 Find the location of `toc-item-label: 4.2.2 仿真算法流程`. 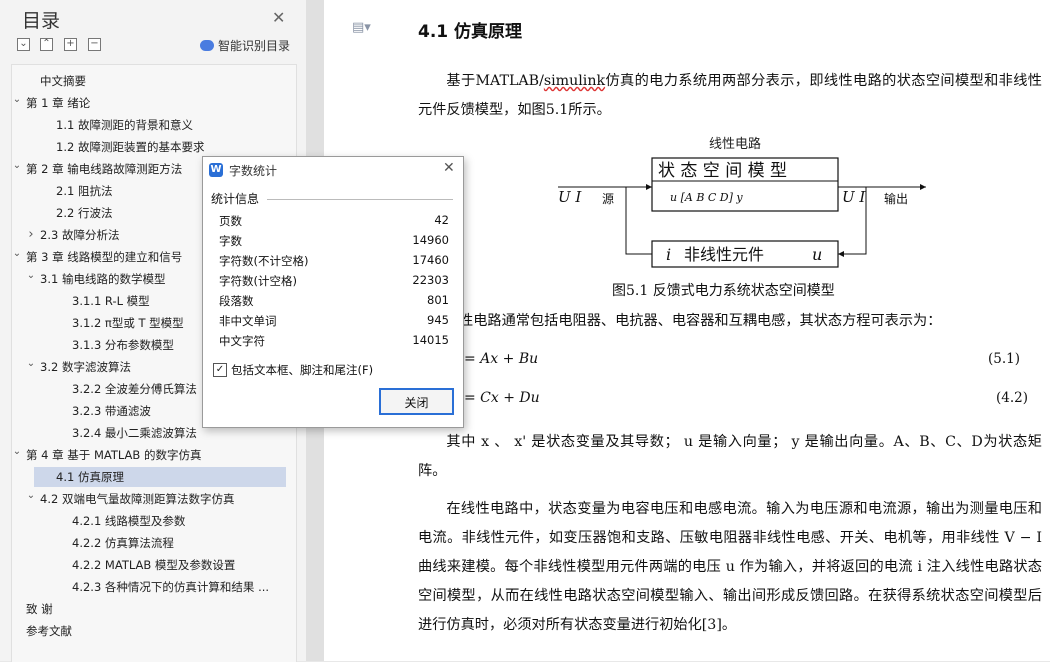

toc-item-label: 4.2.2 仿真算法流程 is located at coordinates (123, 543).